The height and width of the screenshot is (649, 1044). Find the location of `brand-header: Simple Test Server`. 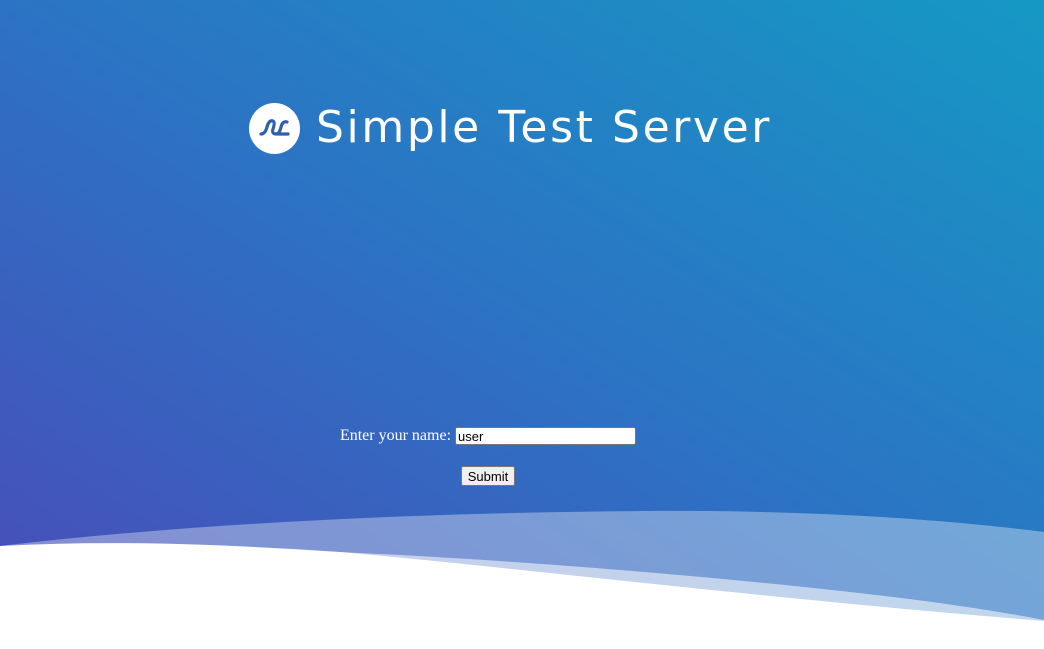

brand-header: Simple Test Server is located at coordinates (510, 128).